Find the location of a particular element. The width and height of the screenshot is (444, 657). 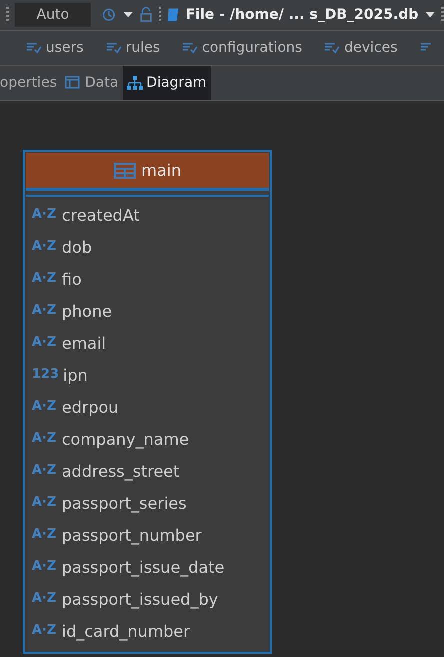

column-name: createdAt is located at coordinates (101, 215).